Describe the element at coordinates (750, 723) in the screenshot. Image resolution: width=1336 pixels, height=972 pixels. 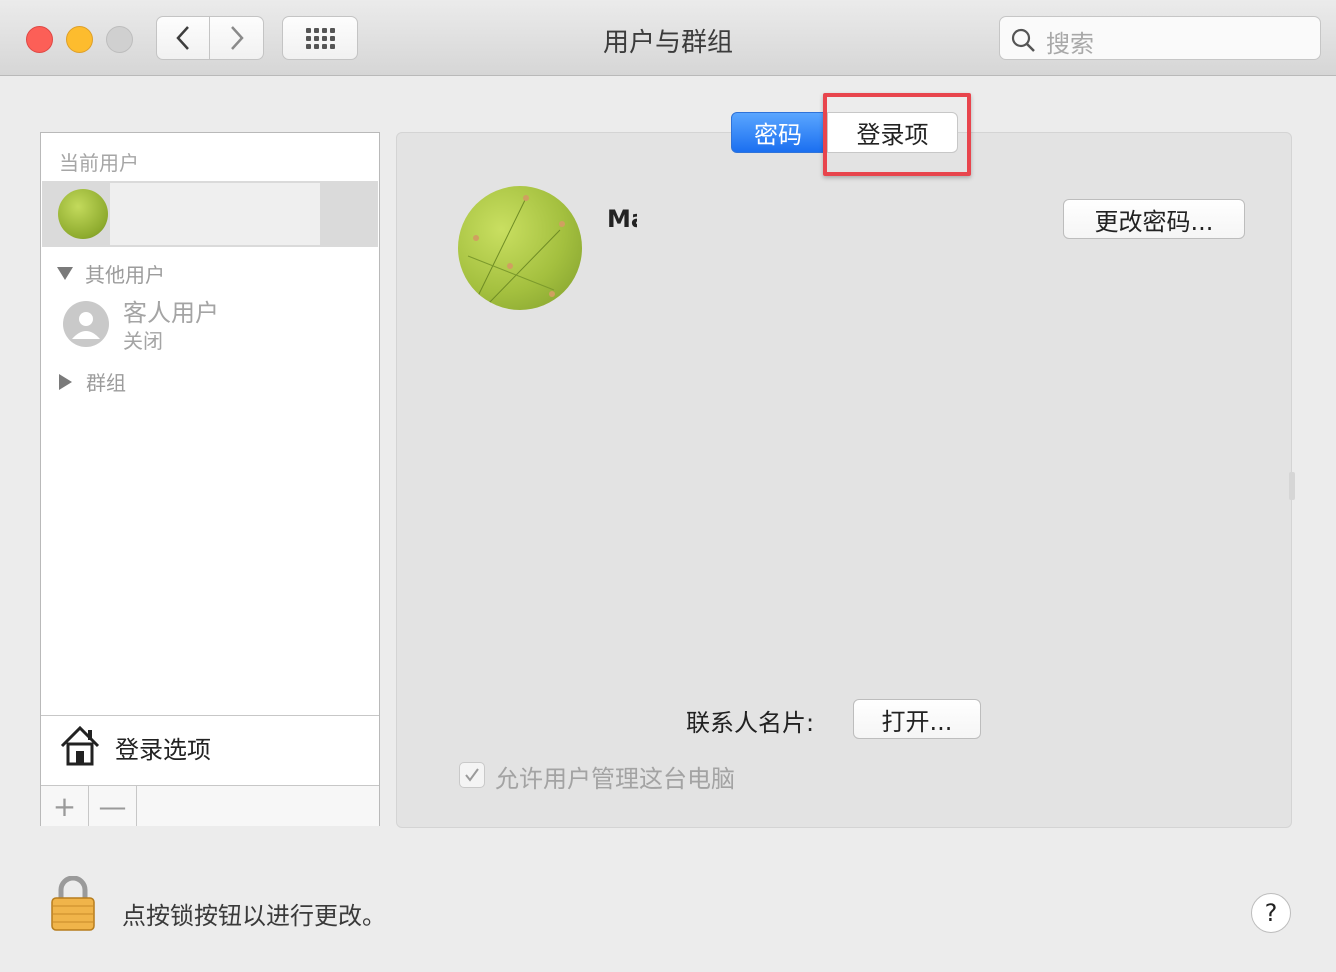
I see `contact-card-label: 联系人名片:` at that location.